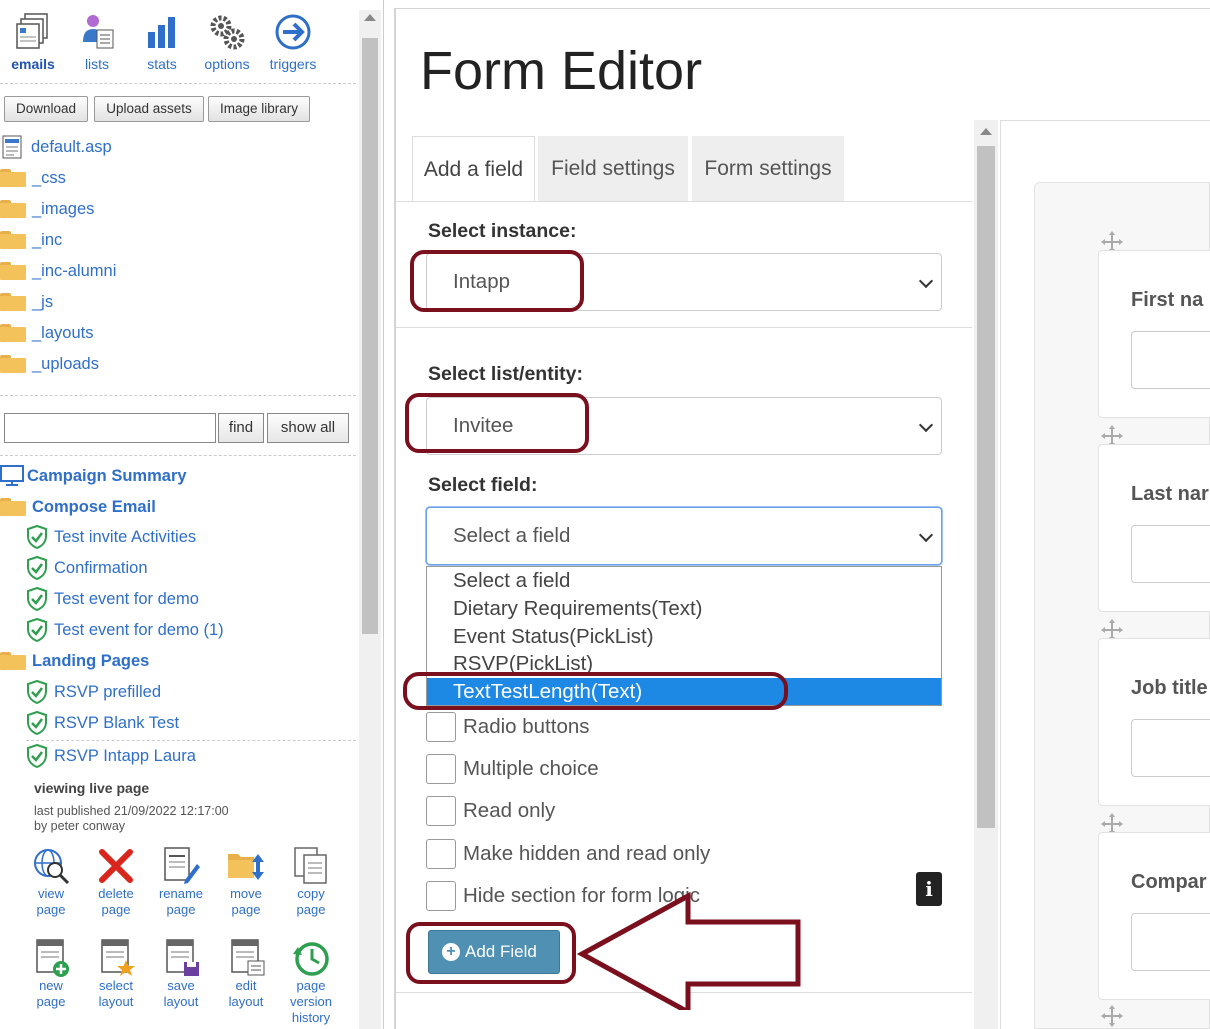 Image resolution: width=1210 pixels, height=1029 pixels. I want to click on file-default-asp: default.asp, so click(57, 147).